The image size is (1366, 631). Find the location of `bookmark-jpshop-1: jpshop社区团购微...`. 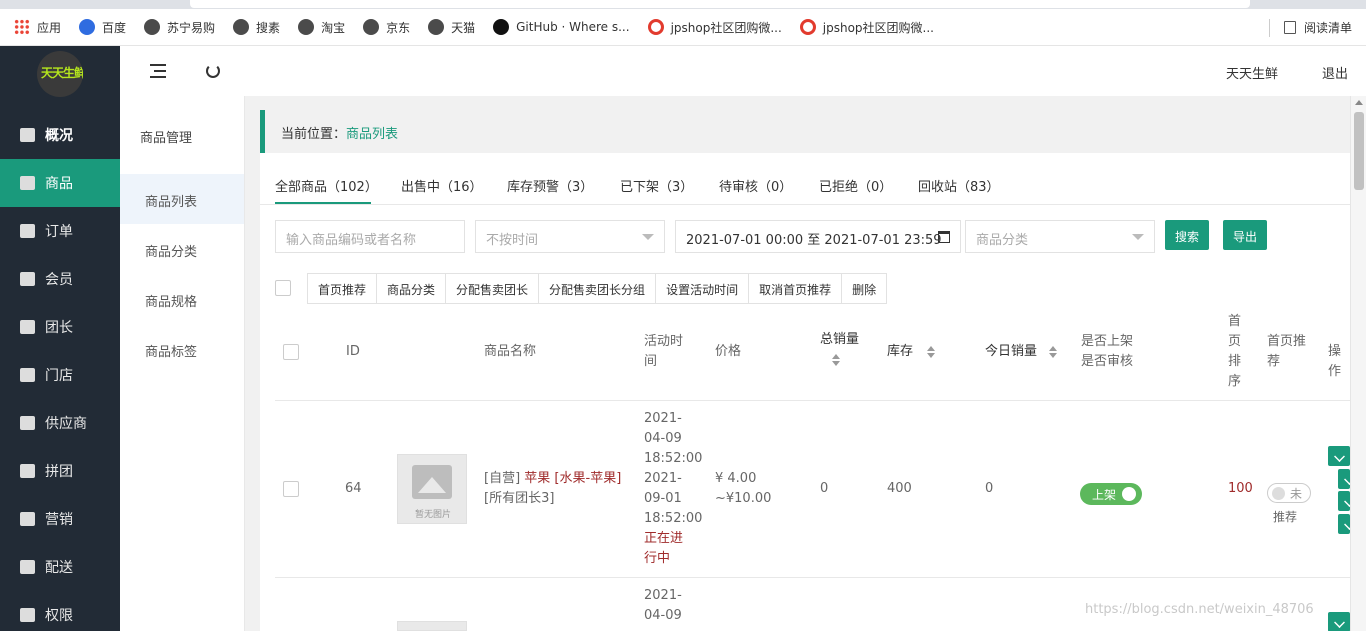

bookmark-jpshop-1: jpshop社区团购微... is located at coordinates (714, 27).